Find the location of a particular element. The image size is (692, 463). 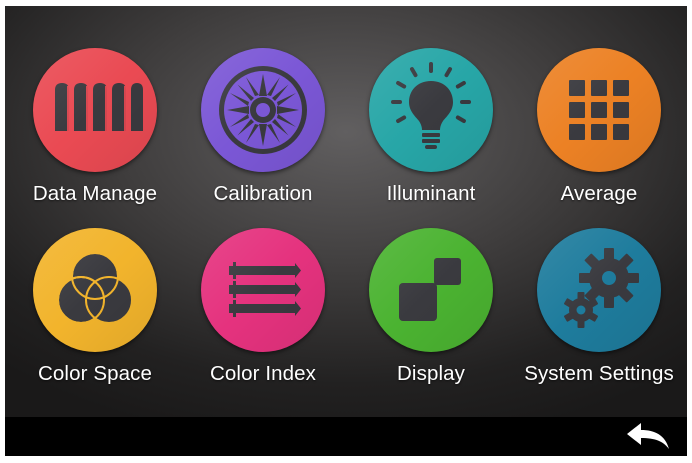

menu-item-color-index: Color Index is located at coordinates (263, 315).